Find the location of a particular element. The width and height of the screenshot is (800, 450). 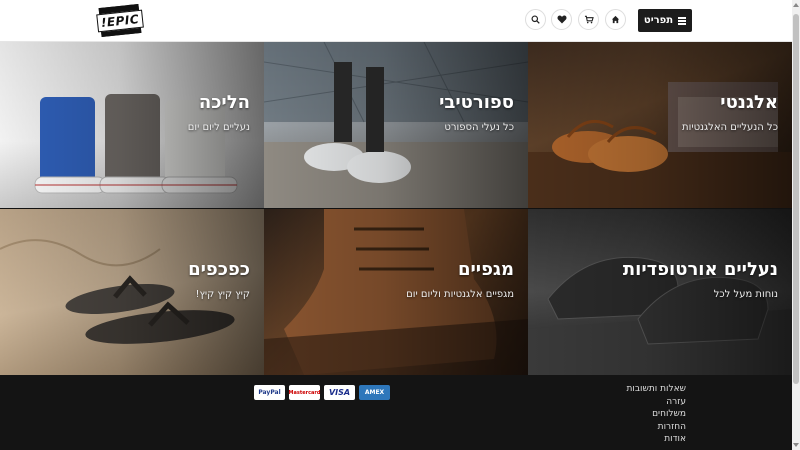

menu-button: תפריט is located at coordinates (665, 20).